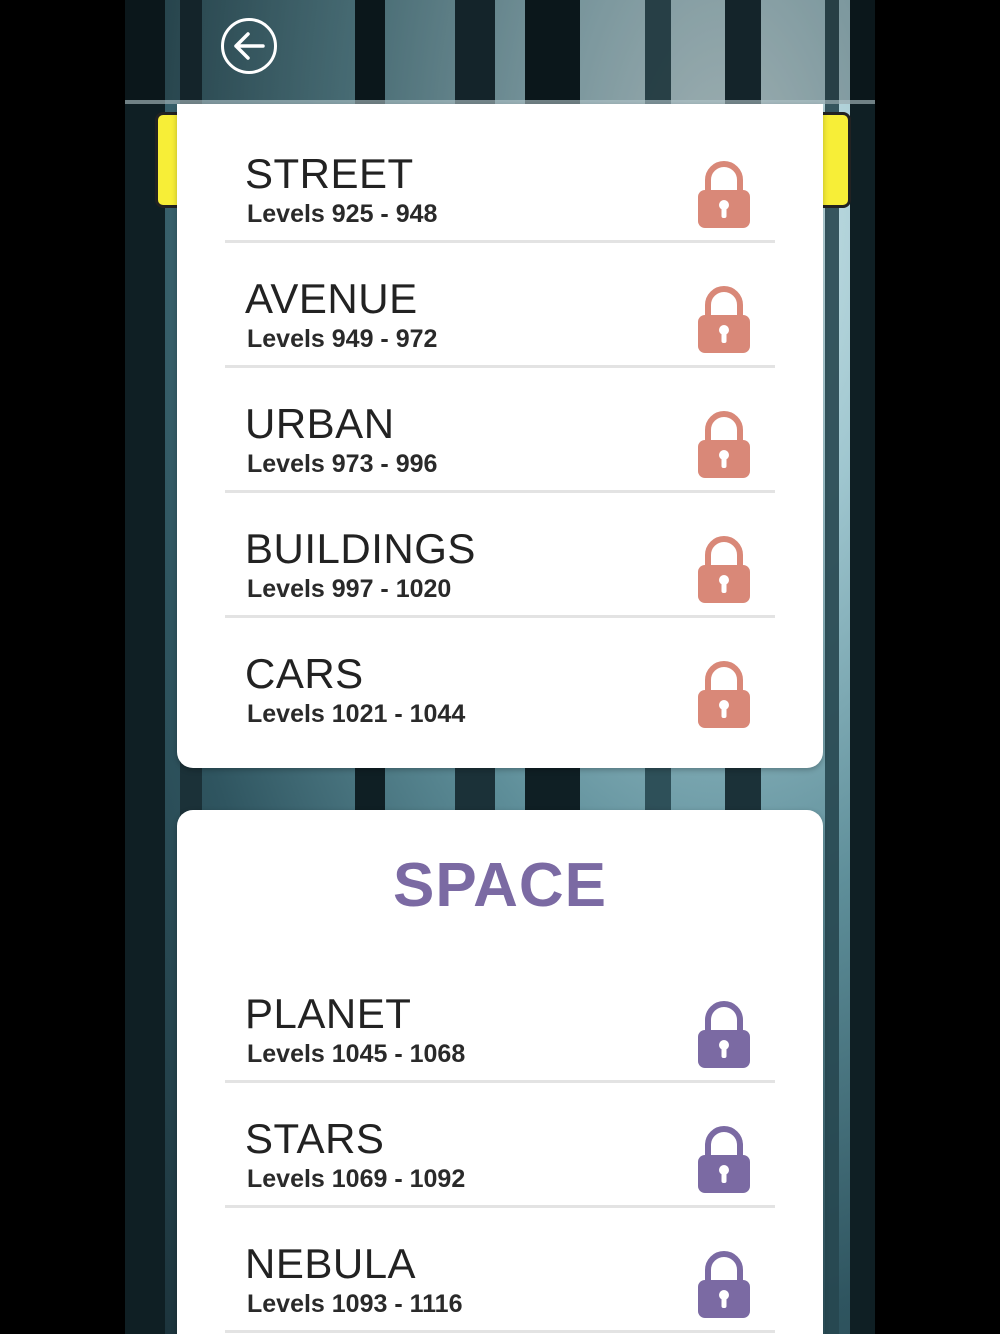  Describe the element at coordinates (500, 52) in the screenshot. I see `top-bar` at that location.